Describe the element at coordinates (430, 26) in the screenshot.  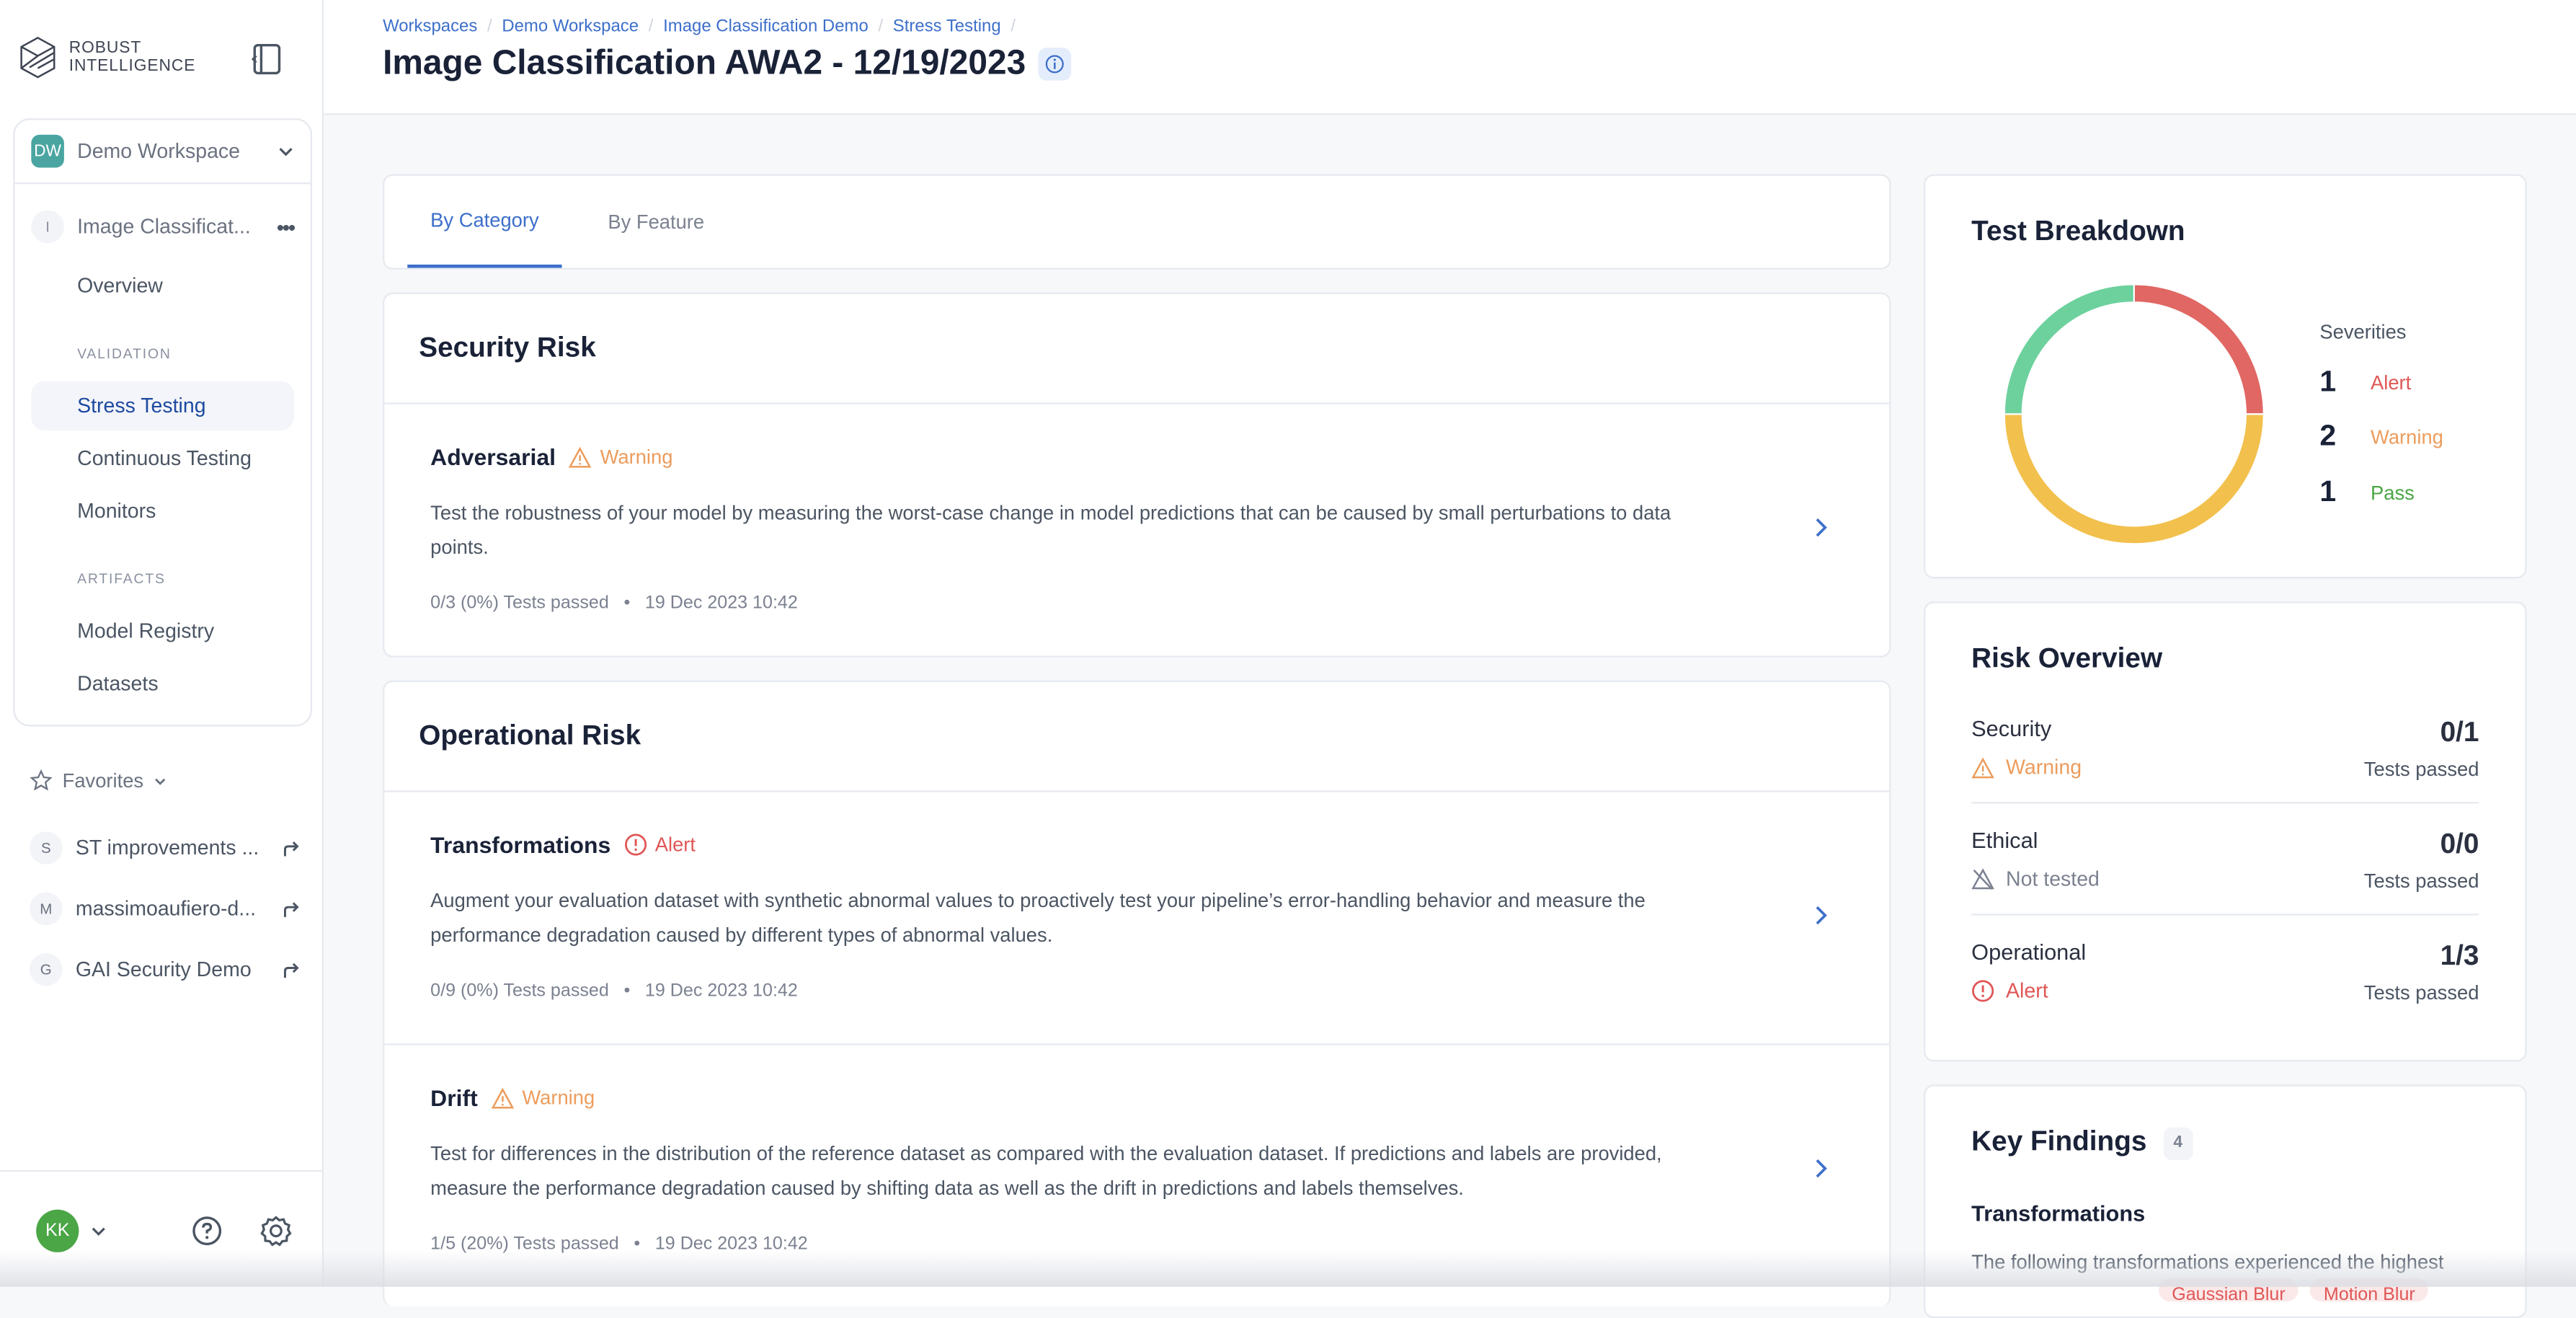
I see `breadcrumb-workspaces: Workspaces` at that location.